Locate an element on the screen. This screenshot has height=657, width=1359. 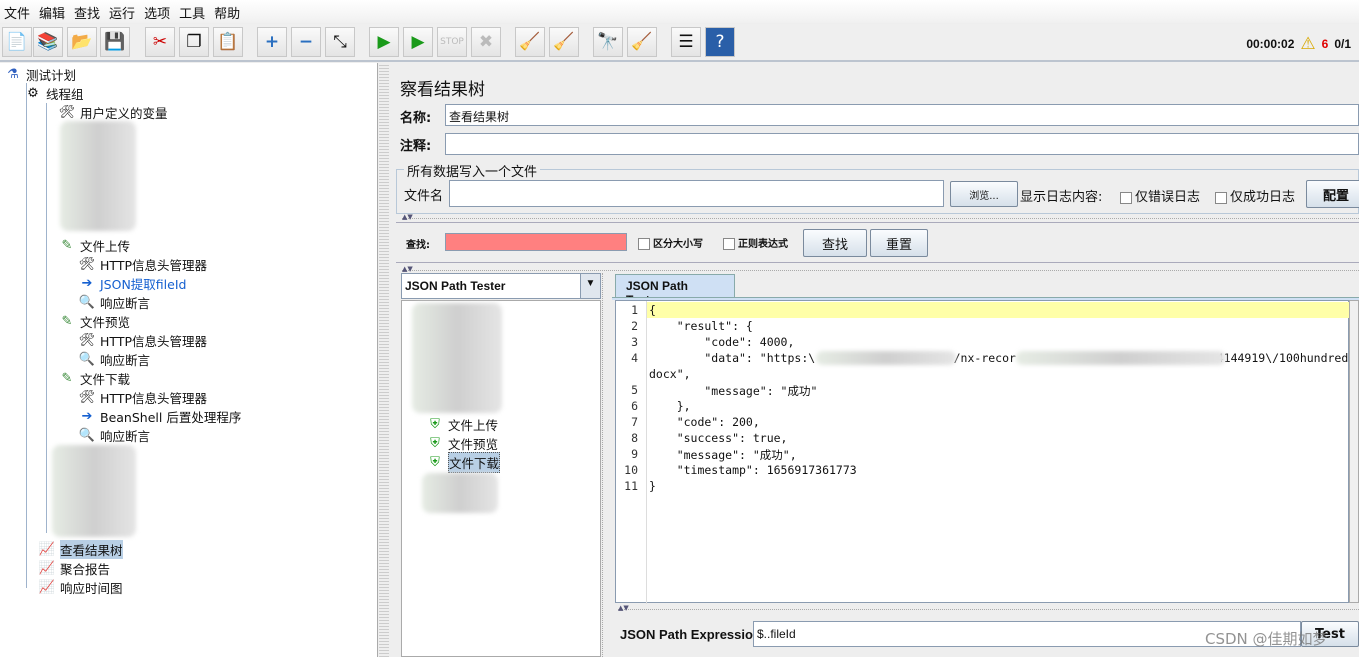
tab-json-path-tester: JSON Path Tester is located at coordinates (675, 290).